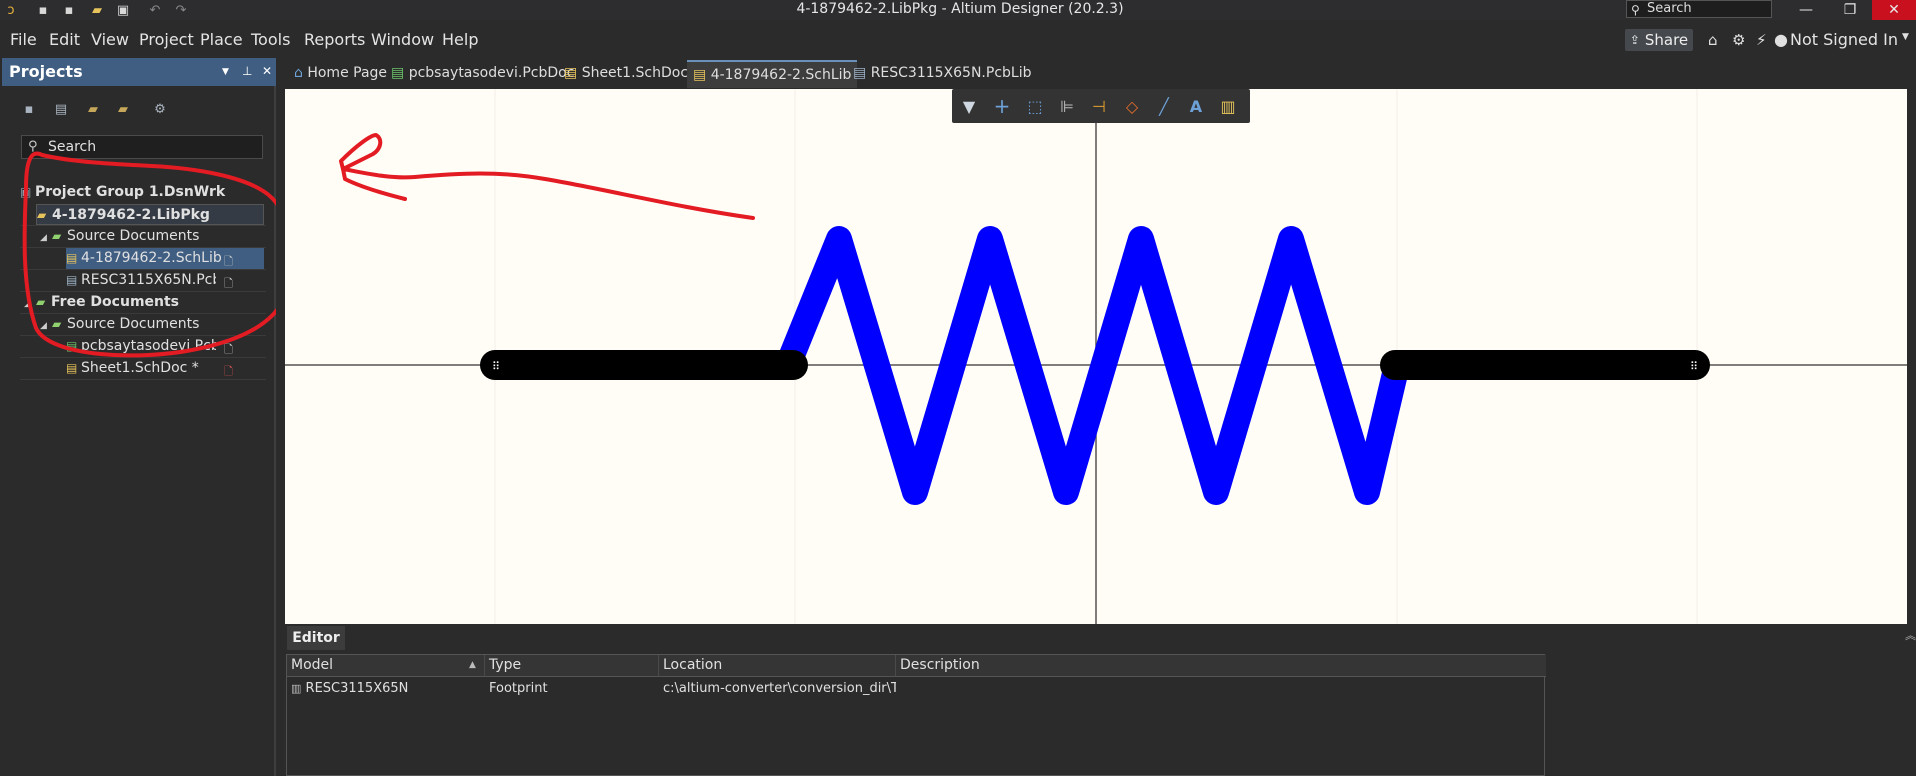  What do you see at coordinates (772, 74) in the screenshot?
I see `tab-schlib: ▤ 4-1879462-2.SchLib` at bounding box center [772, 74].